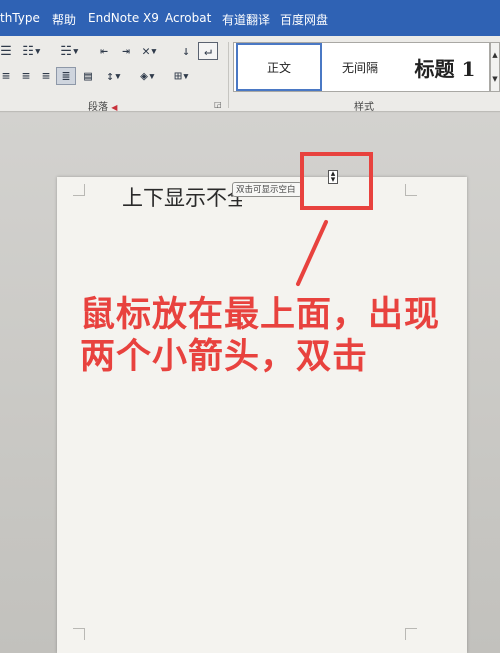 The image size is (500, 653). What do you see at coordinates (70, 51) in the screenshot?
I see `multilevel-list-icon: ☵▾` at bounding box center [70, 51].